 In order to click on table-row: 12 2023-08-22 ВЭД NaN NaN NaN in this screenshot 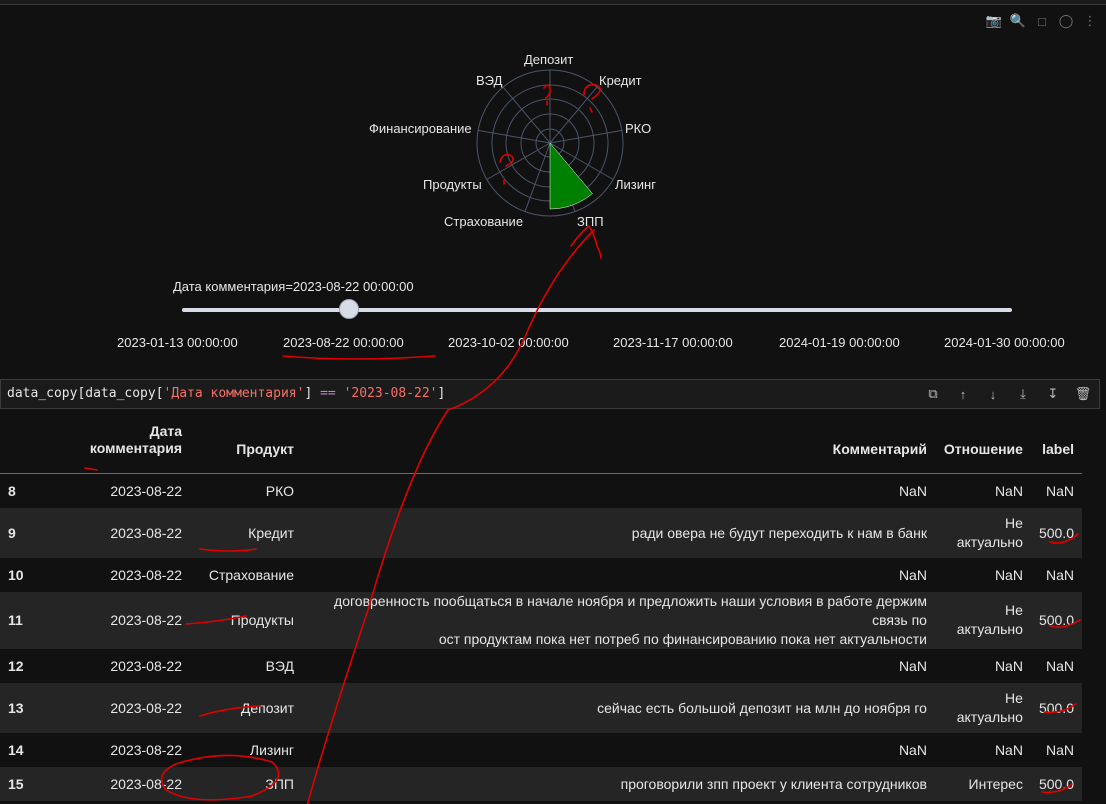, I will do `click(541, 665)`.